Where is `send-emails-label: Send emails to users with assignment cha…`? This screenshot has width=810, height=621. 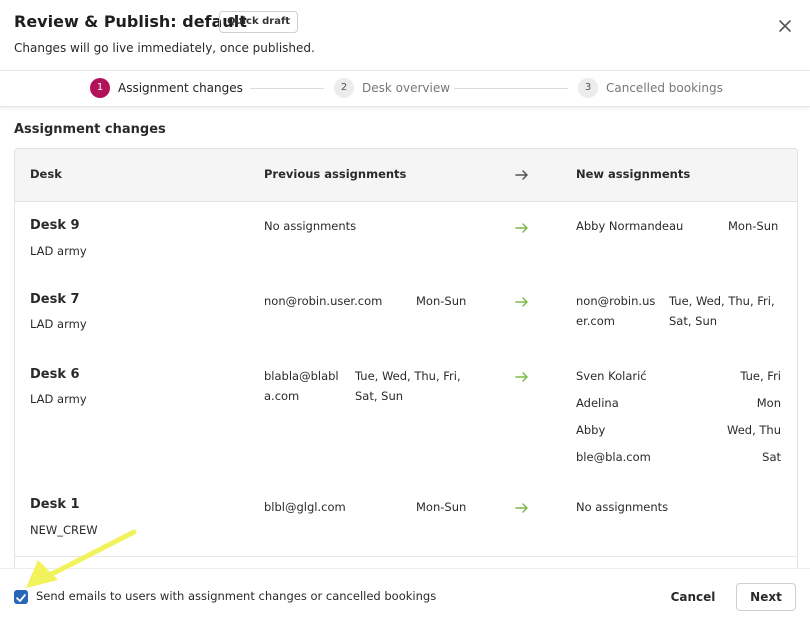 send-emails-label: Send emails to users with assignment cha… is located at coordinates (236, 596).